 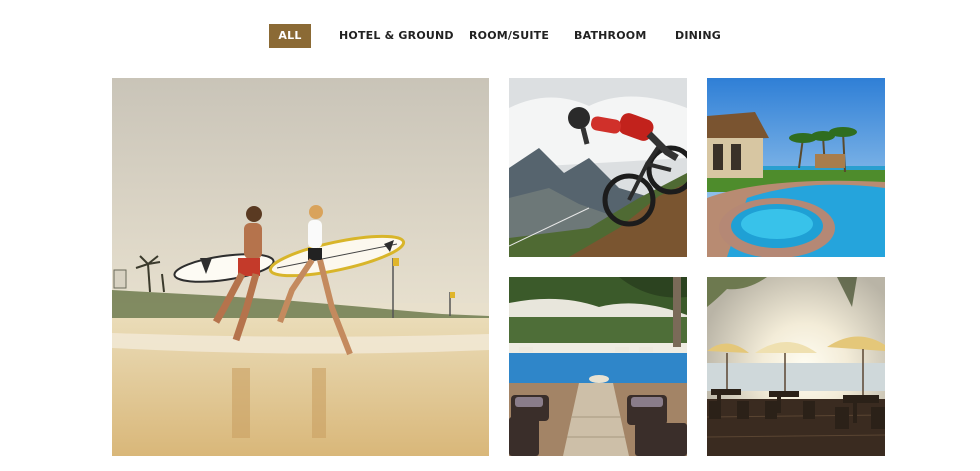 I want to click on filter-all: ALL, so click(x=290, y=36).